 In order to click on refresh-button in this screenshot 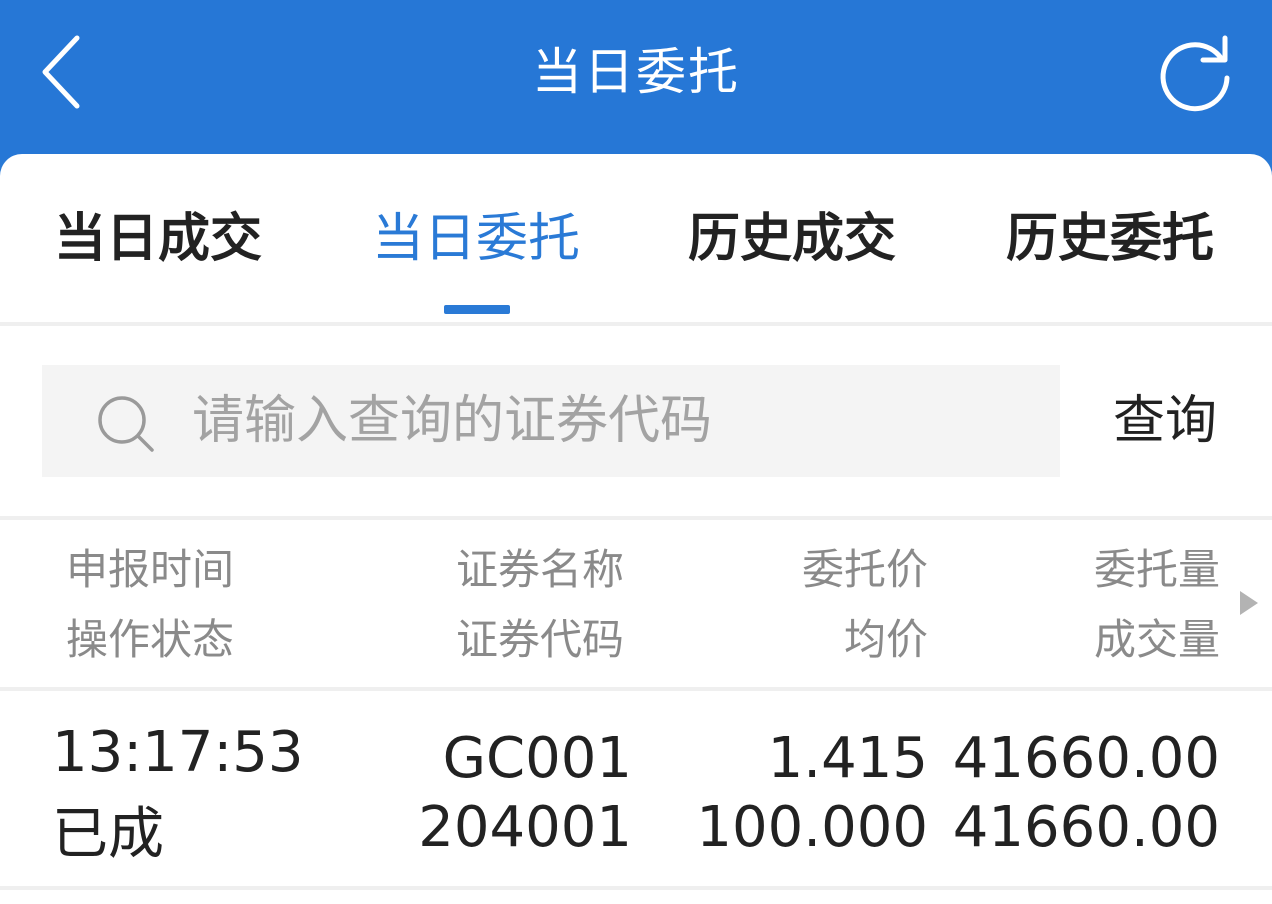, I will do `click(1195, 72)`.